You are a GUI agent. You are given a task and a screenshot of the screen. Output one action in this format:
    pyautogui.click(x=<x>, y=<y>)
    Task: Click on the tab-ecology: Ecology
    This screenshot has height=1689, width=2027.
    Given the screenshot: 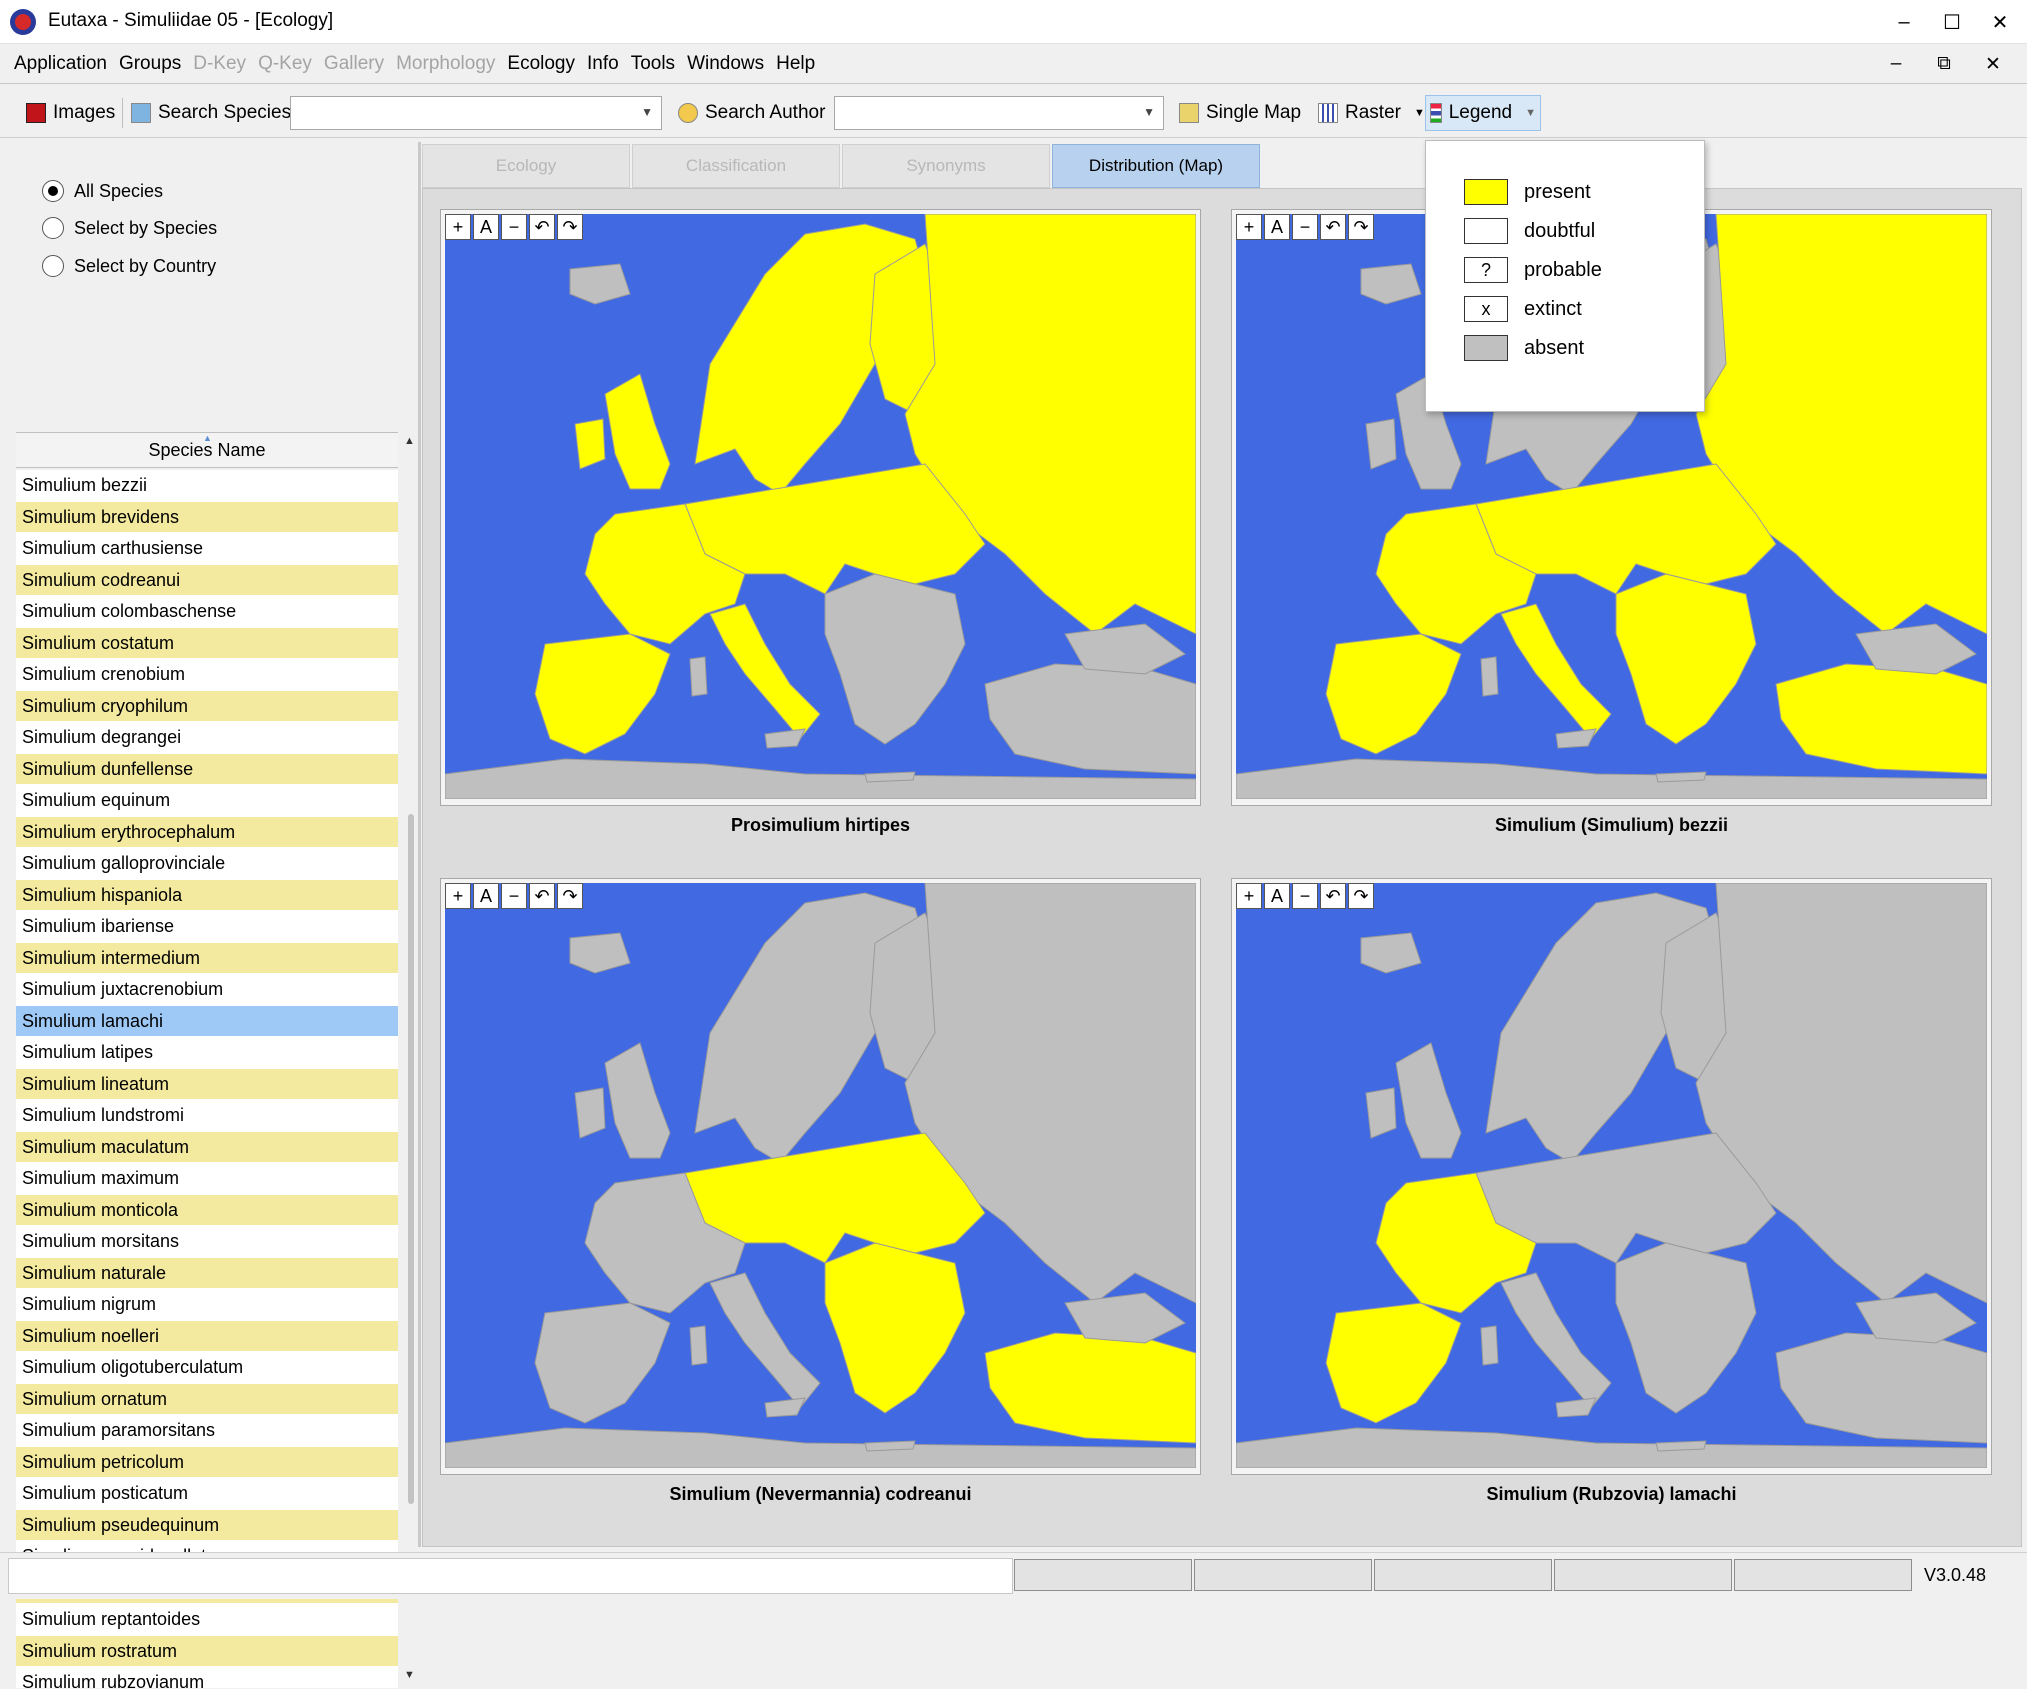 What is the action you would take?
    pyautogui.click(x=526, y=166)
    